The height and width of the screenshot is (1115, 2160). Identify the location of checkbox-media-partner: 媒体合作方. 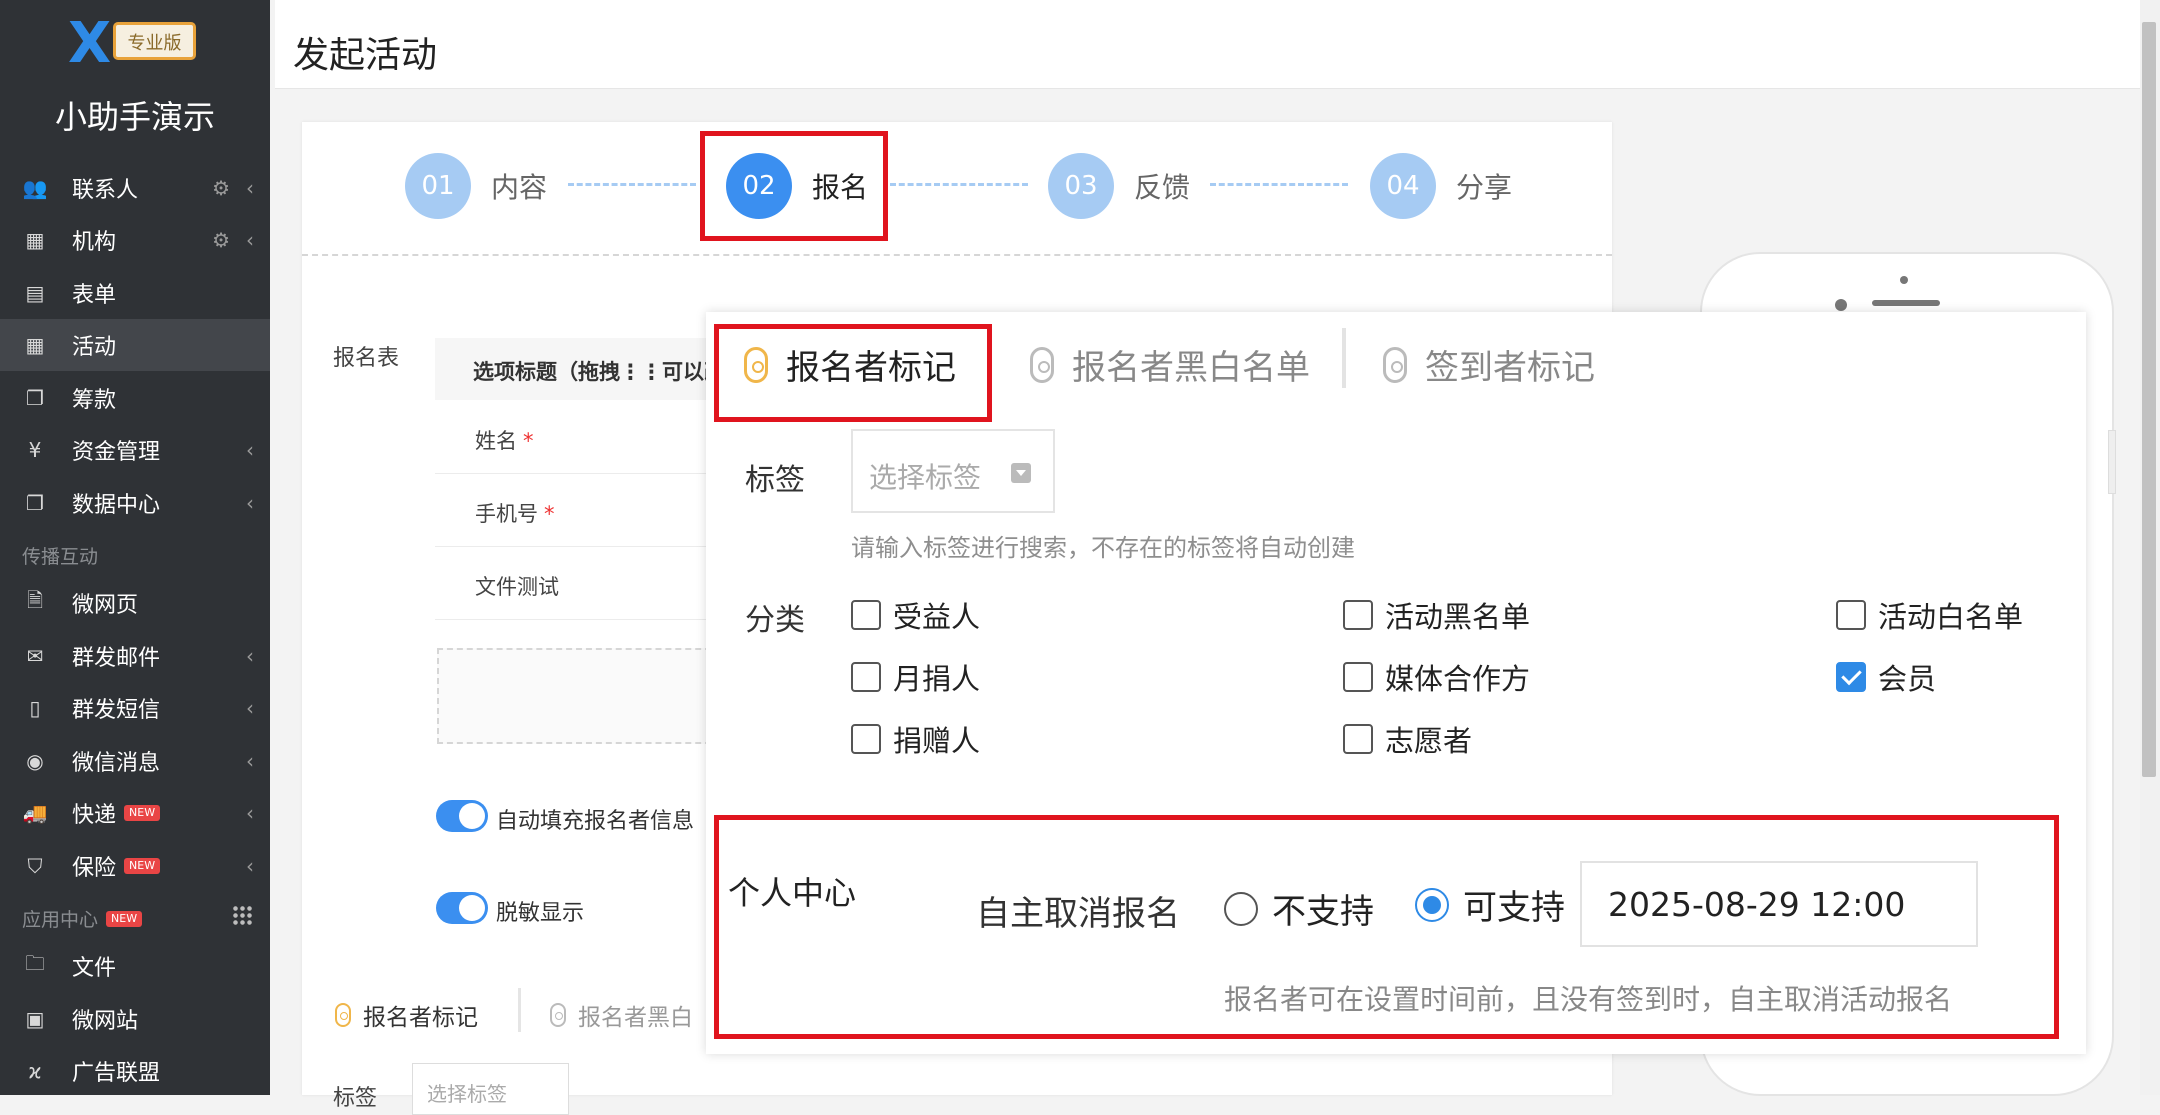
(1436, 677).